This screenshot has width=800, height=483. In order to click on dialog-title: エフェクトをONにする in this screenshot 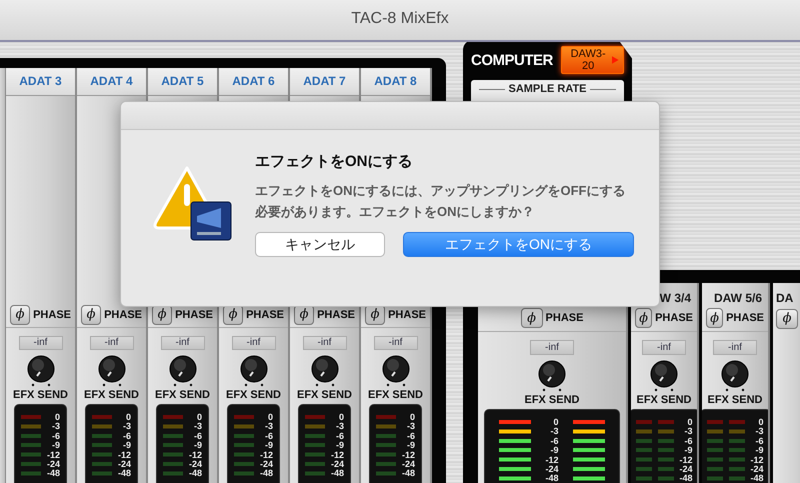, I will do `click(334, 161)`.